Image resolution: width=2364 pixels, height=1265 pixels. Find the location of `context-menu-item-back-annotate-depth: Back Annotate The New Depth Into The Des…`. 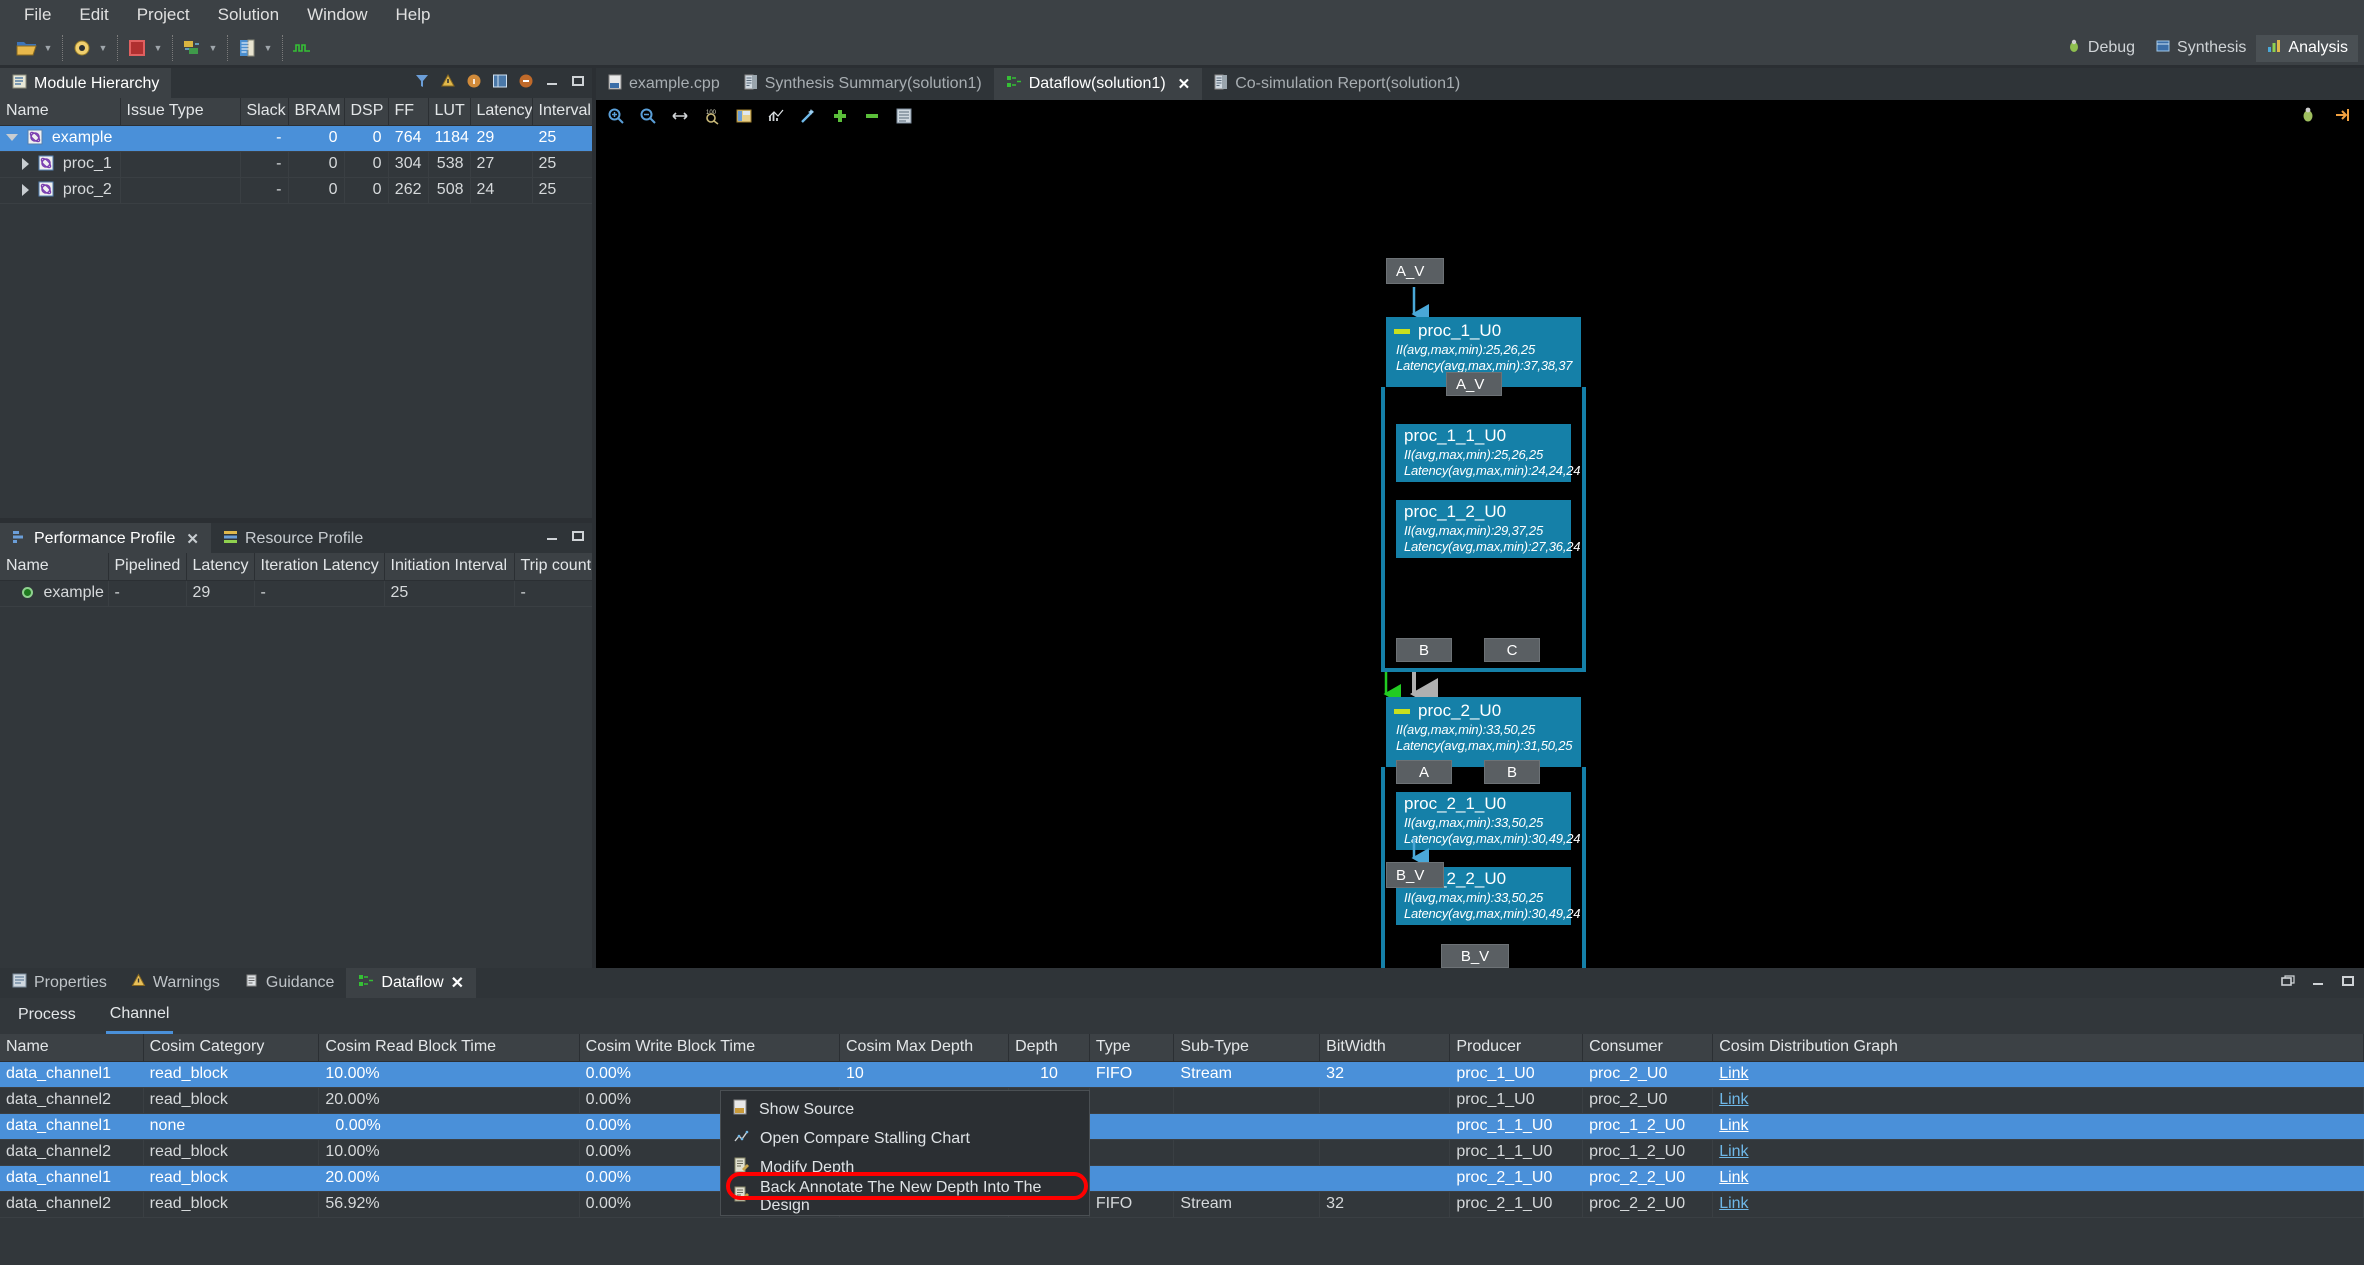

context-menu-item-back-annotate-depth: Back Annotate The New Depth Into The Des… is located at coordinates (905, 1196).